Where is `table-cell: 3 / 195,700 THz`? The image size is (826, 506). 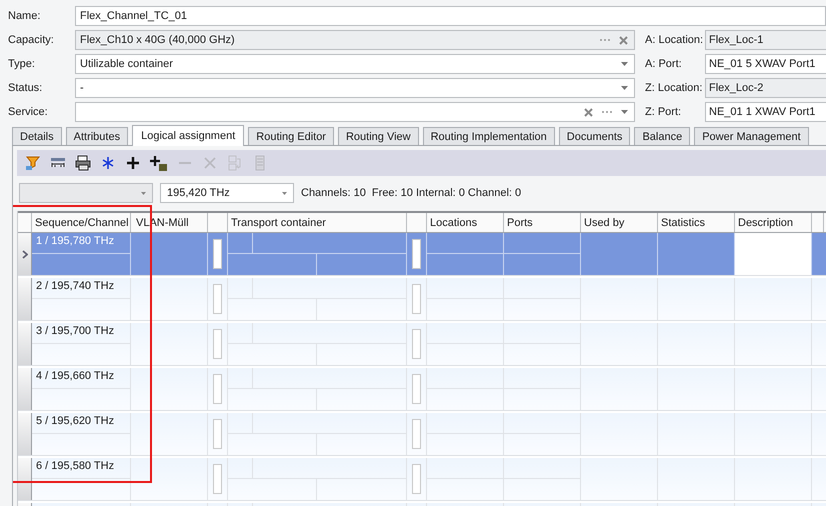
table-cell: 3 / 195,700 THz is located at coordinates (81, 333).